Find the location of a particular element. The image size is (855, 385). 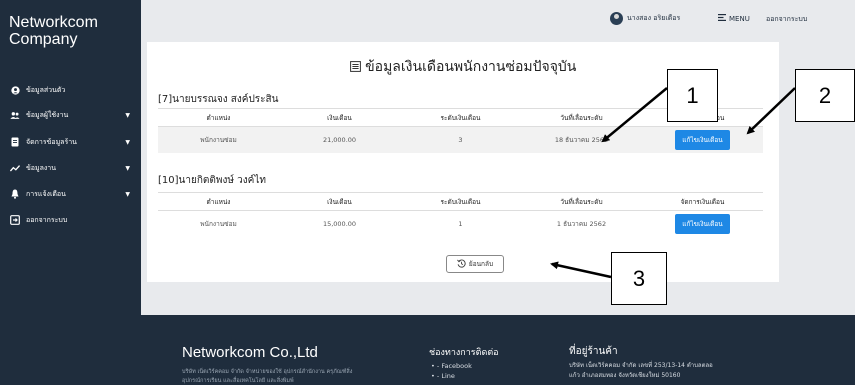

user-menu: นางสอง อริยเดือร is located at coordinates (645, 18).